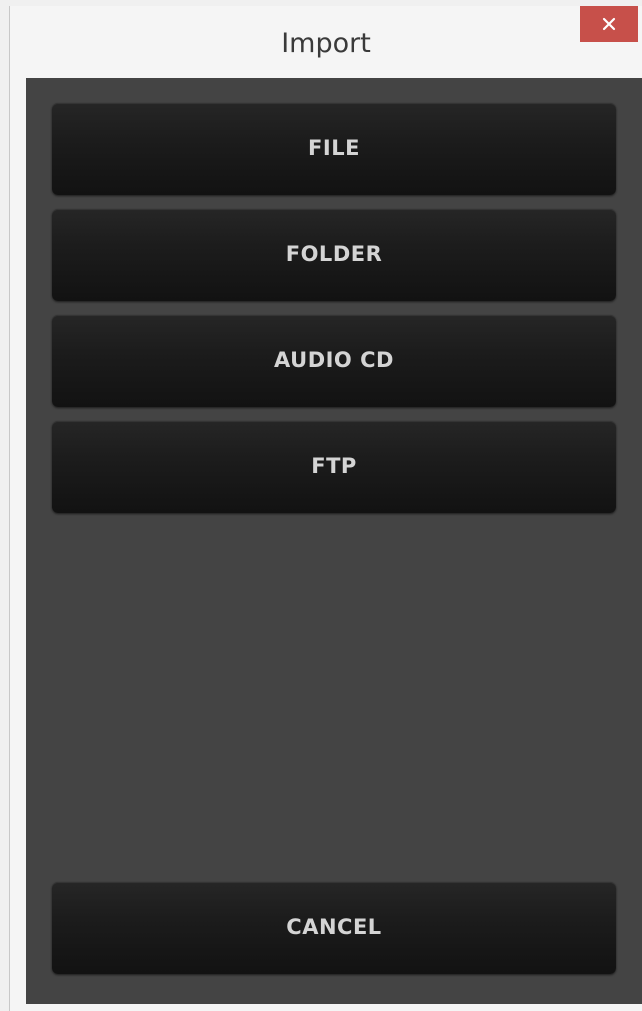  I want to click on import-file-label: FILE, so click(334, 148).